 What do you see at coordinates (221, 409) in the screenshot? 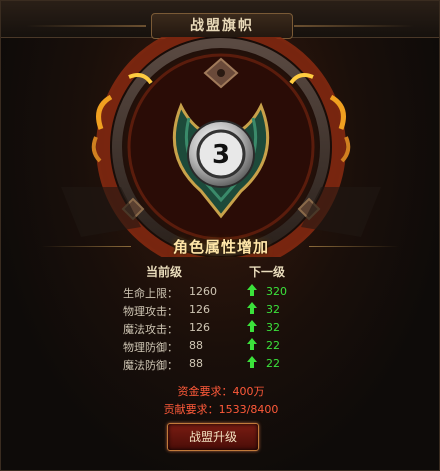
I see `contribution-requirement: 贡献要求：1533/8400` at bounding box center [221, 409].